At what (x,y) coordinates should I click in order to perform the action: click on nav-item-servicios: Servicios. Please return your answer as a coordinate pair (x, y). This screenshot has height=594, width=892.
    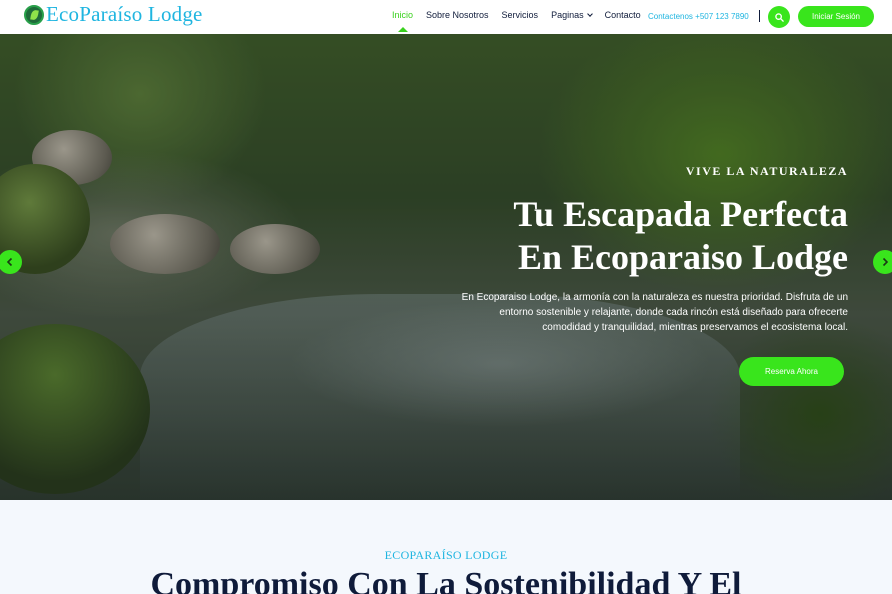
    Looking at the image, I should click on (520, 15).